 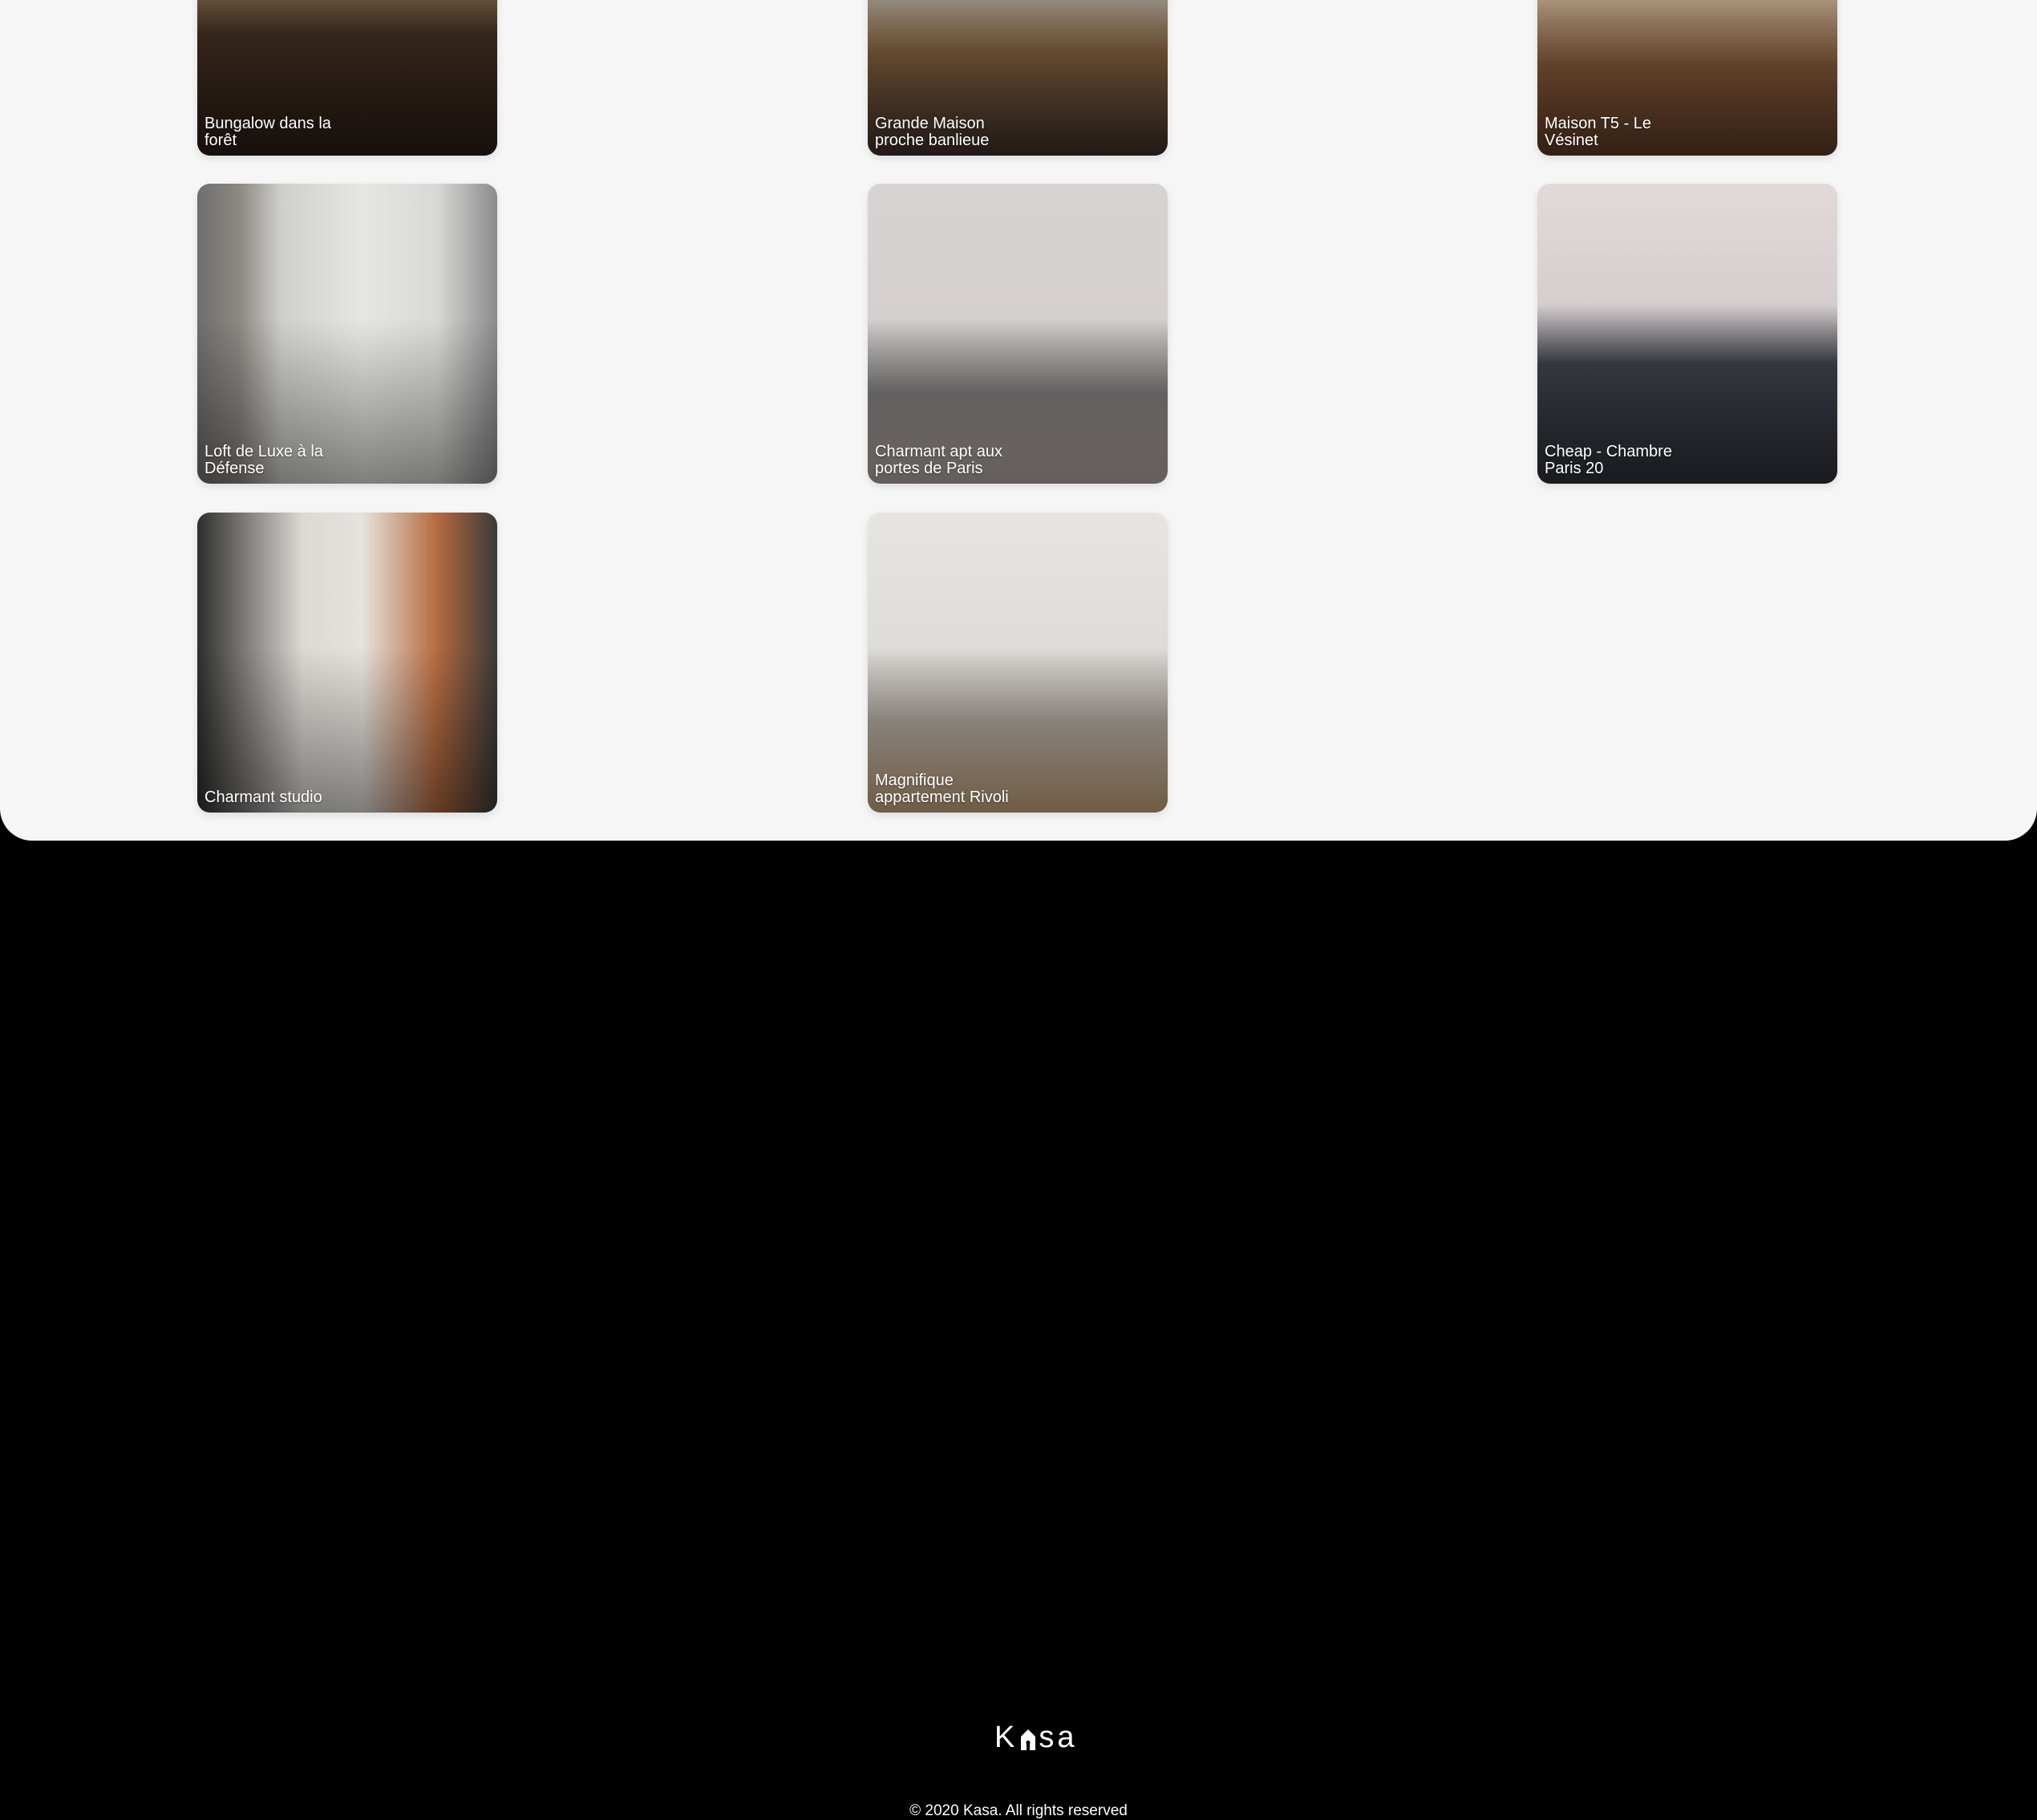 What do you see at coordinates (1058, 1737) in the screenshot?
I see `logo-letters-sa: sa` at bounding box center [1058, 1737].